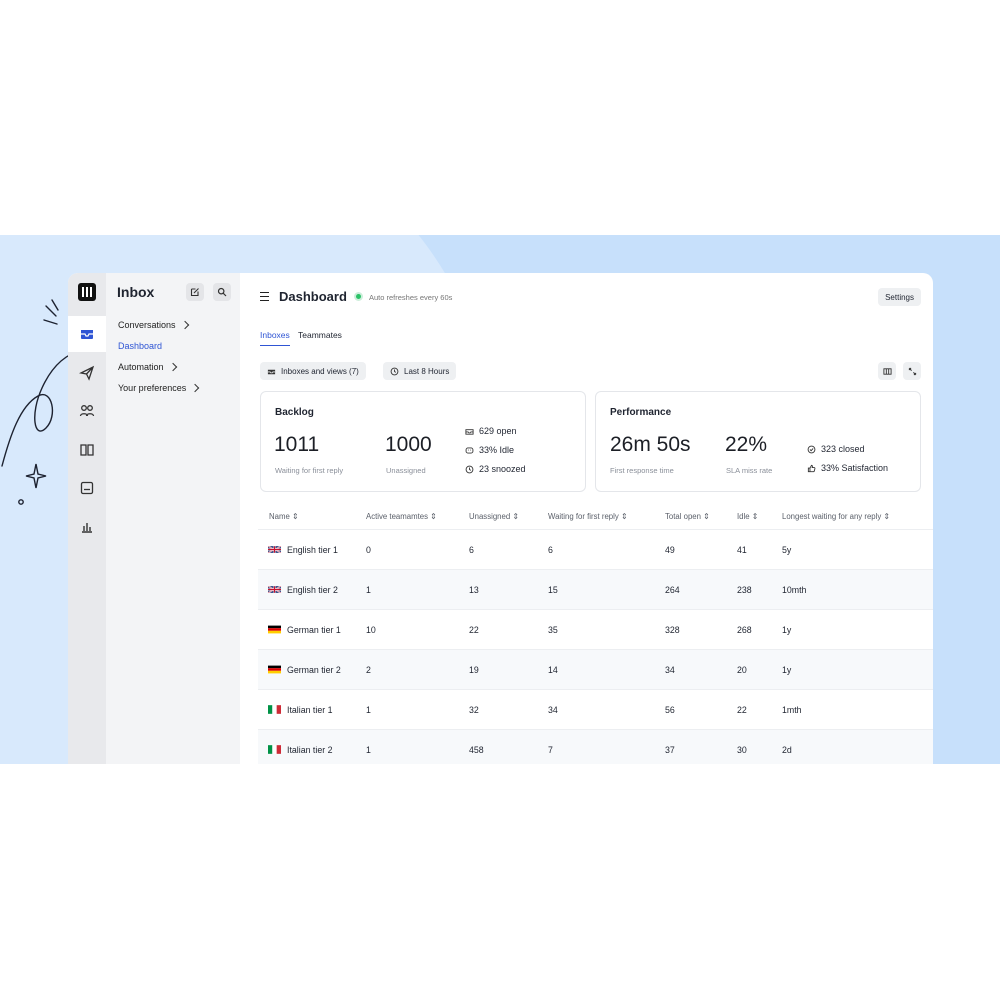 The height and width of the screenshot is (1000, 1000). What do you see at coordinates (140, 346) in the screenshot?
I see `sidebar-item-dashboard: Dashboard` at bounding box center [140, 346].